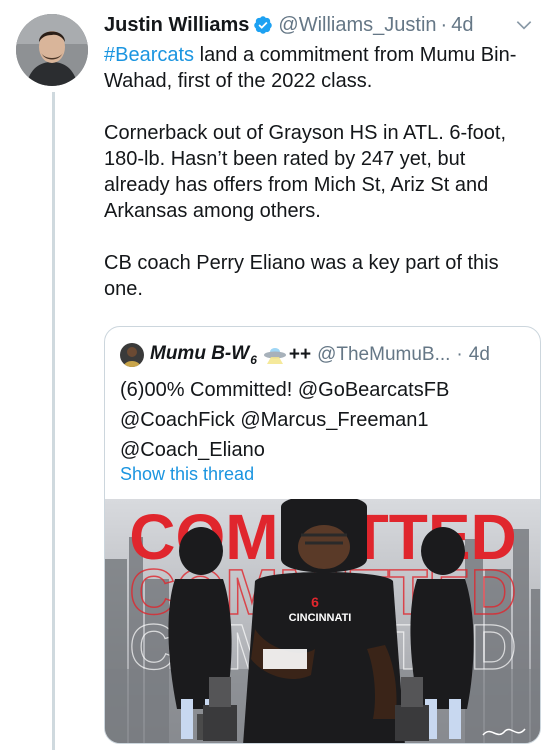 Image resolution: width=550 pixels, height=750 pixels. I want to click on hashtag-link: #Bearcats, so click(149, 55).